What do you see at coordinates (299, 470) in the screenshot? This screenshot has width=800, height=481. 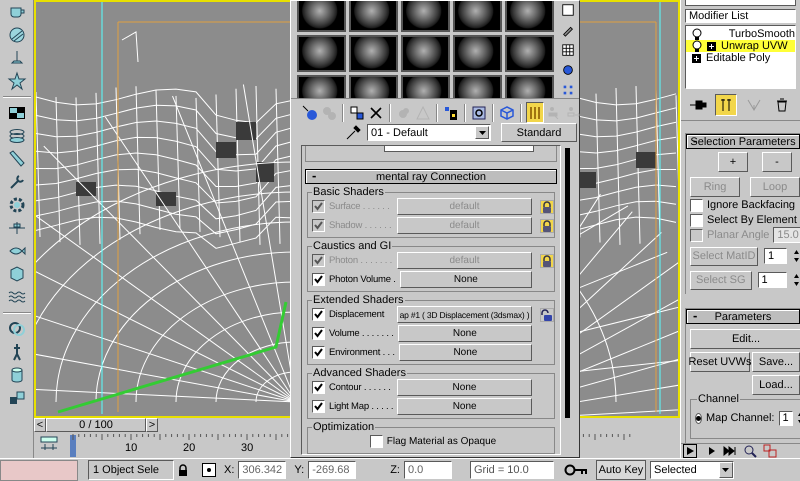 I see `axis-label: Y:` at bounding box center [299, 470].